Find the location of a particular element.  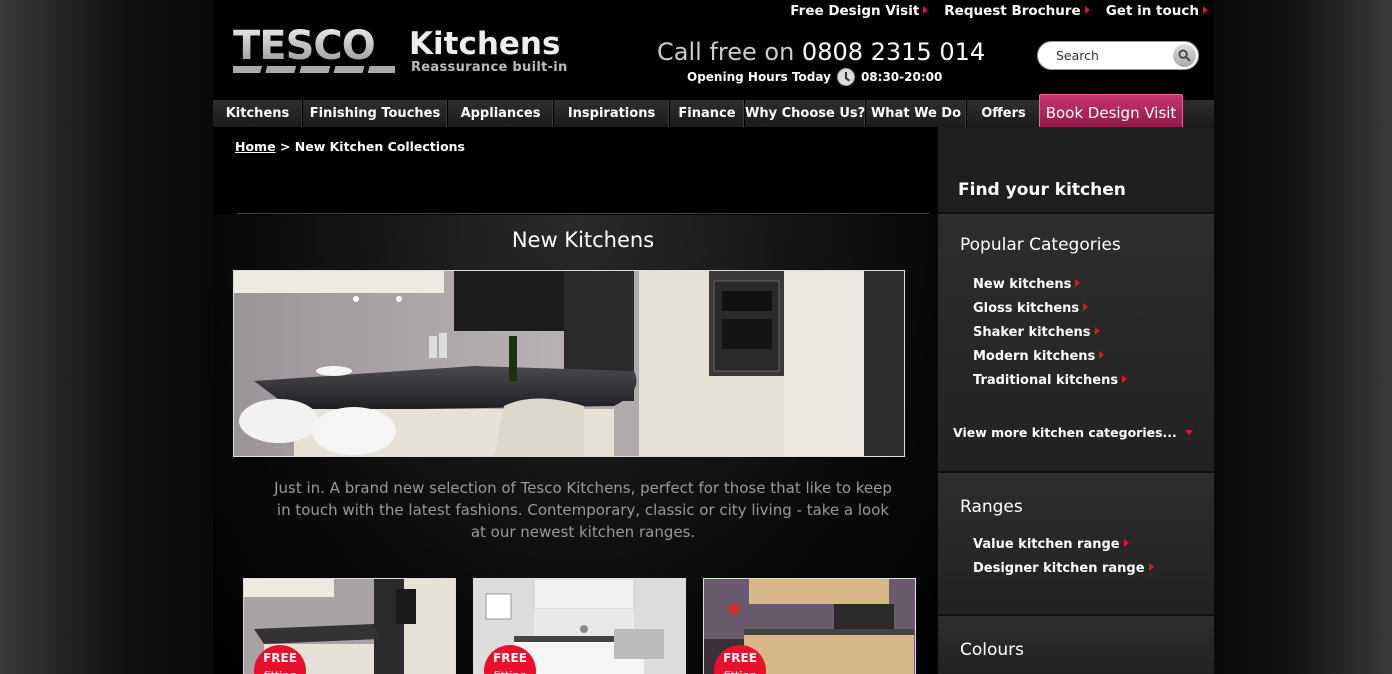

tesco-logo-mark: TESCO is located at coordinates (314, 49).